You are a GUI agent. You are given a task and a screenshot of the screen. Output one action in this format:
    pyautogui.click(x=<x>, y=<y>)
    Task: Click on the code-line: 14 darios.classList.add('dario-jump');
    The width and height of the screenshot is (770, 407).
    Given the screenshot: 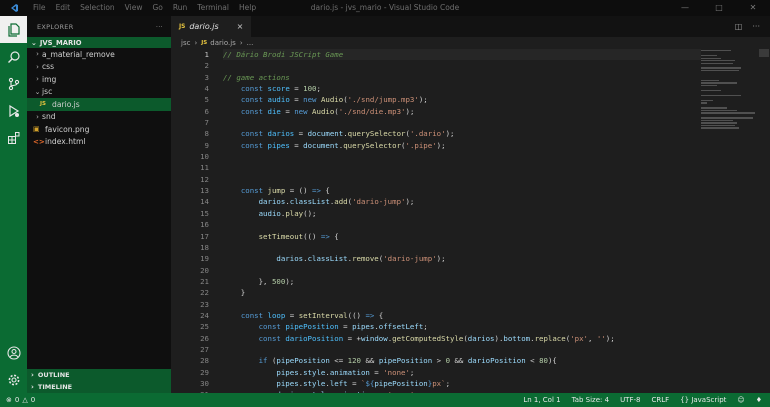 What is the action you would take?
    pyautogui.click(x=436, y=201)
    